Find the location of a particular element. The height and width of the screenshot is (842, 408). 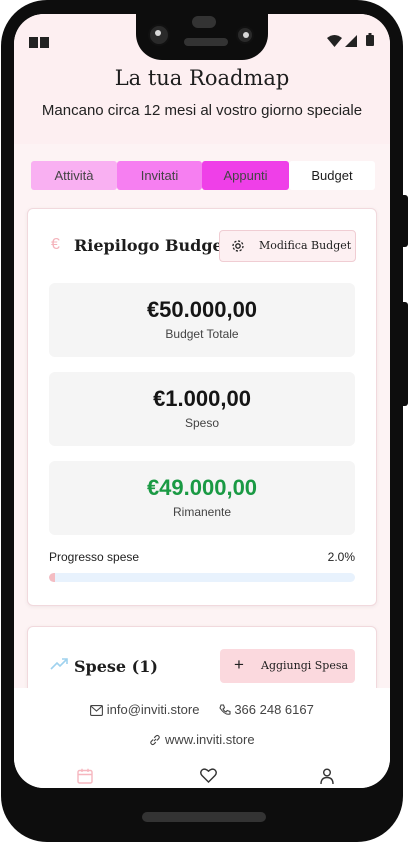

nav-calendar is located at coordinates (85, 778).